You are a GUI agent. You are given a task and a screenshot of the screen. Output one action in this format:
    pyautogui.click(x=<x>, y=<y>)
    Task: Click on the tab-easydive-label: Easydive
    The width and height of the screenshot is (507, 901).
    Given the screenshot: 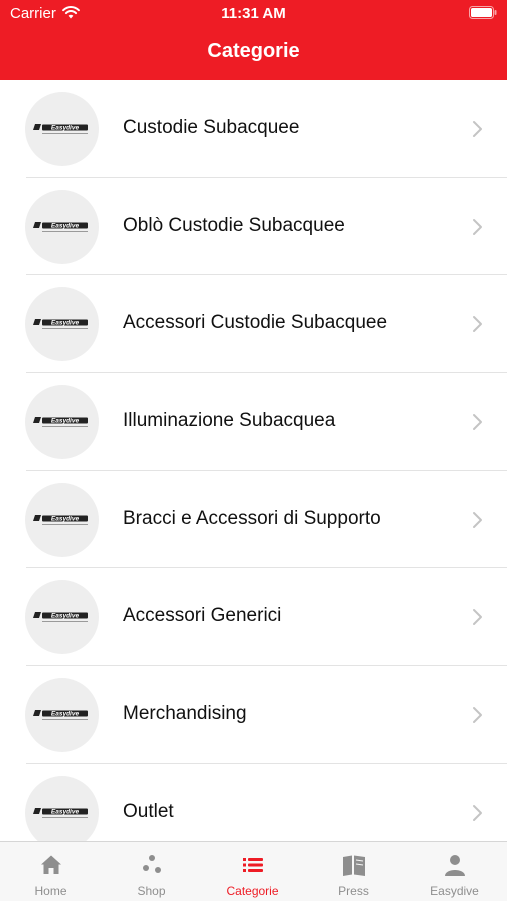 What is the action you would take?
    pyautogui.click(x=454, y=891)
    